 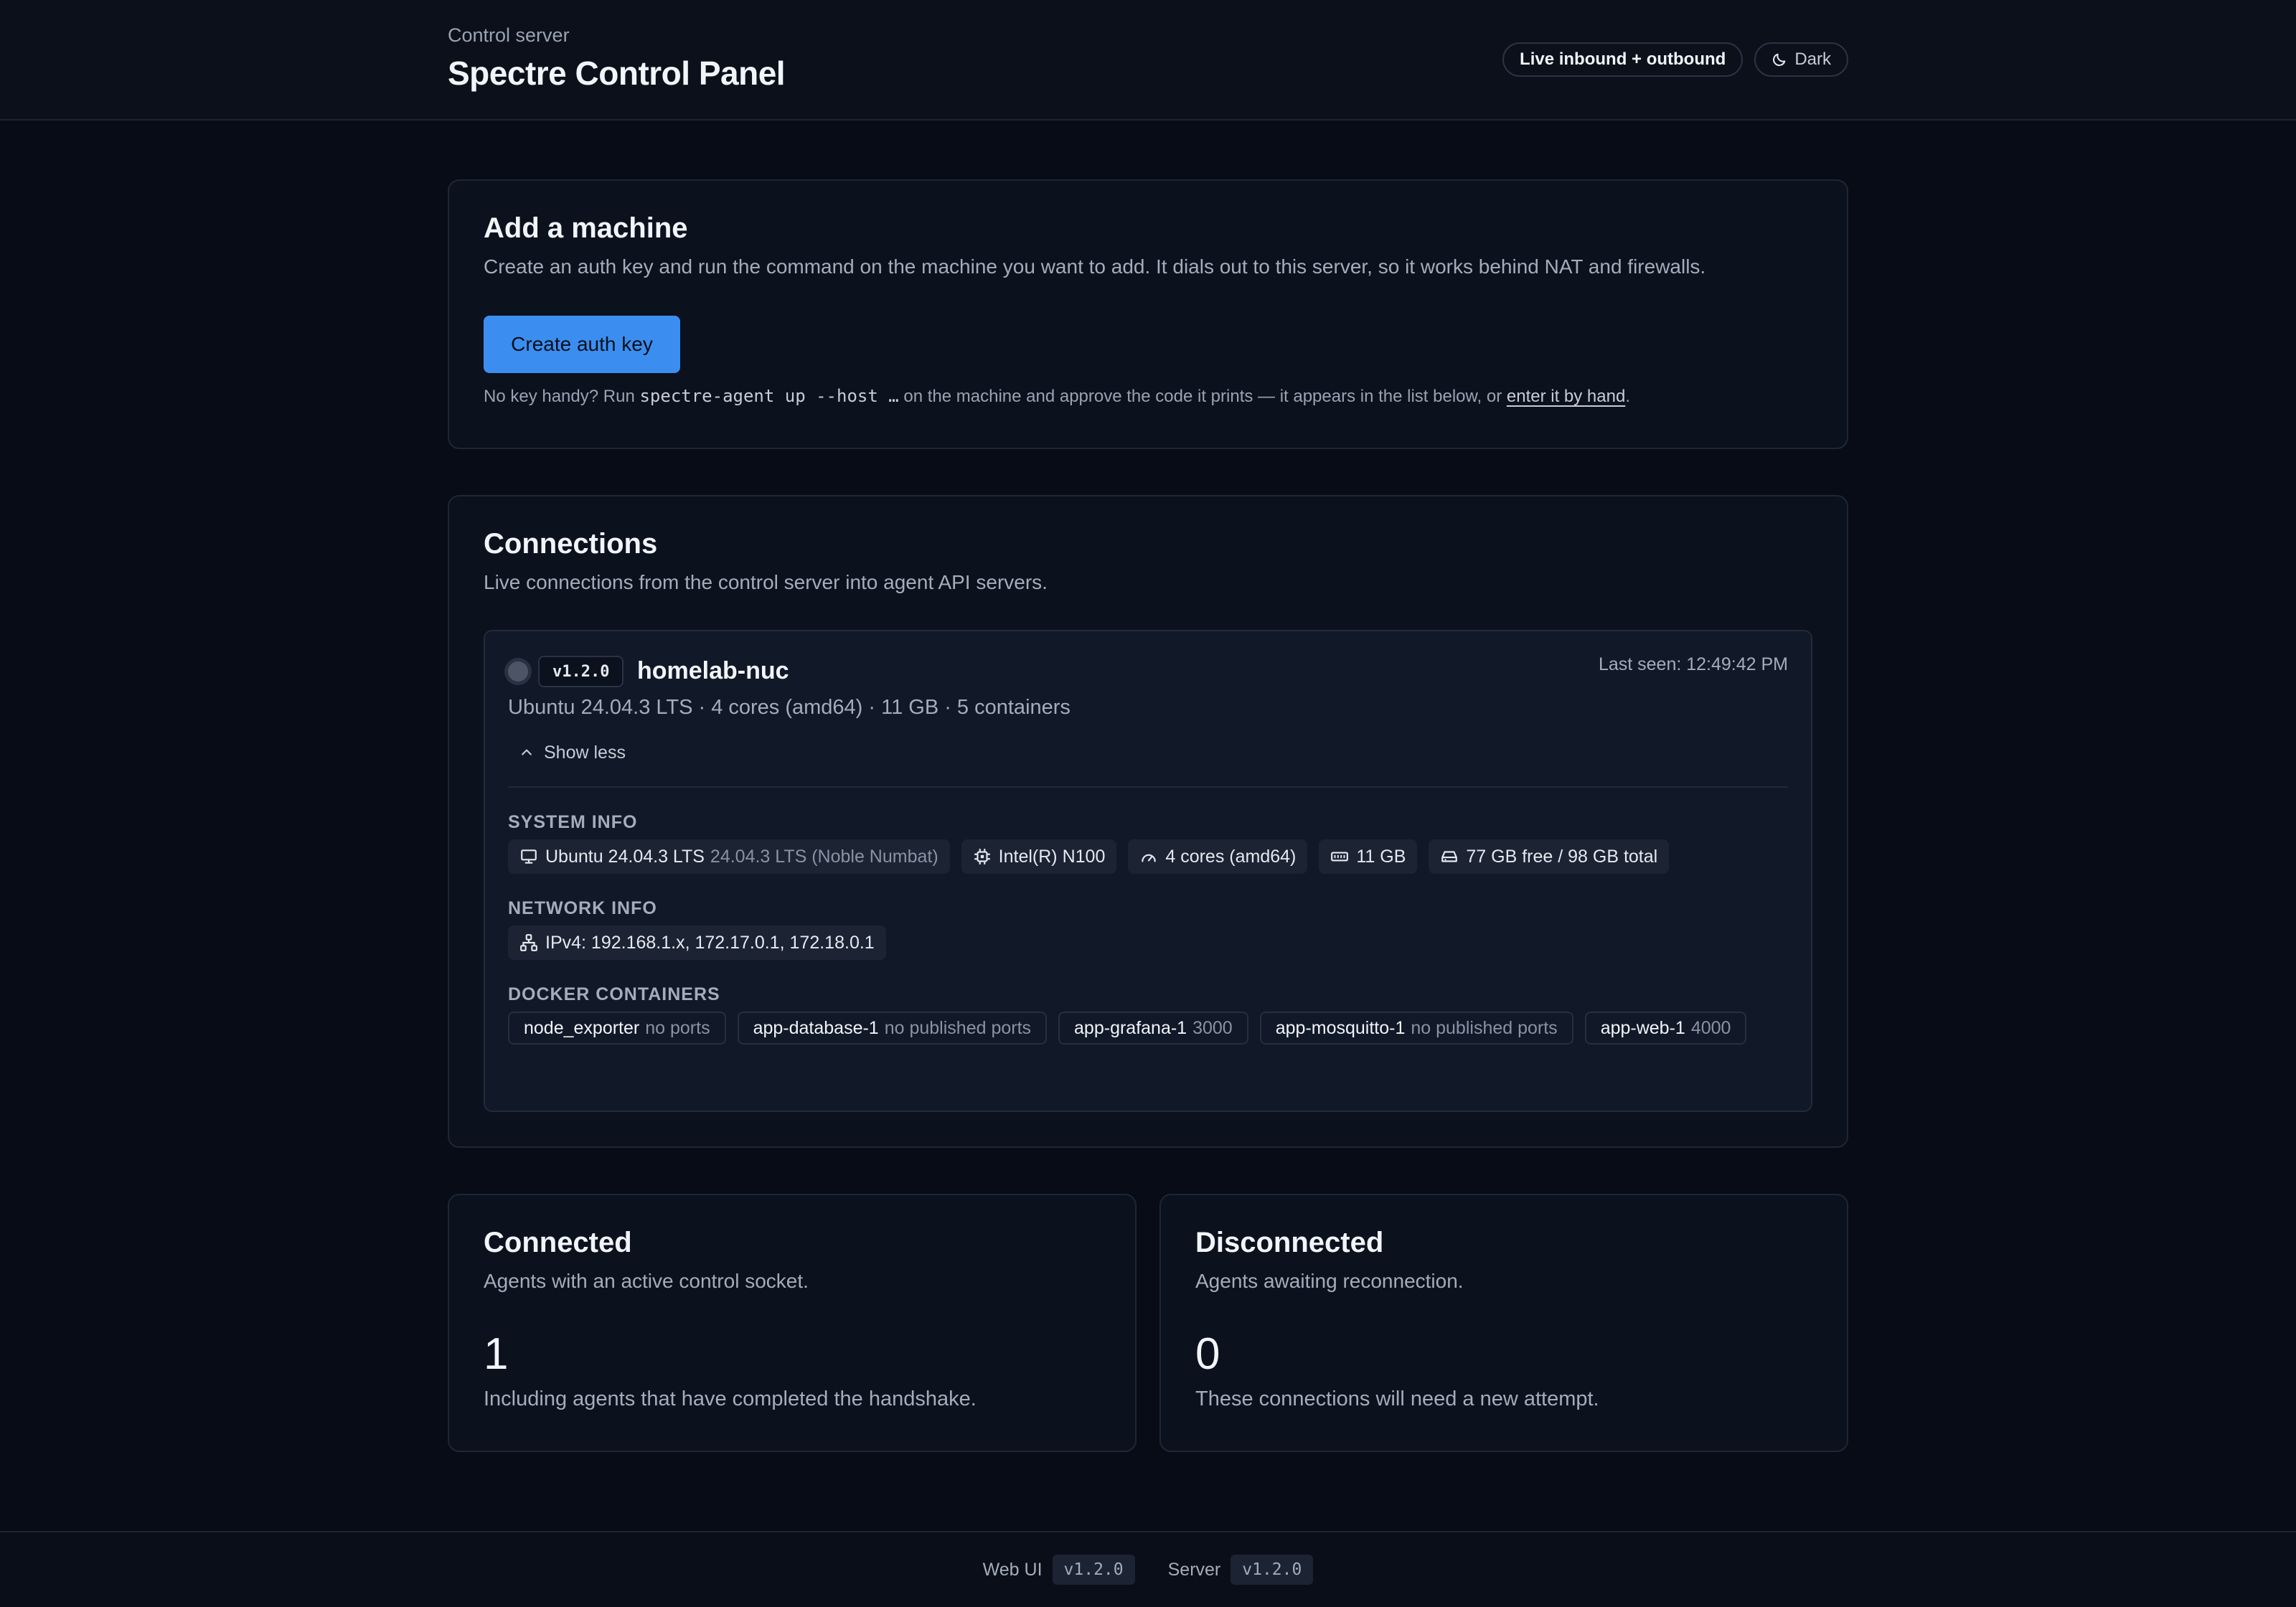 What do you see at coordinates (1450, 856) in the screenshot?
I see `drive-icon` at bounding box center [1450, 856].